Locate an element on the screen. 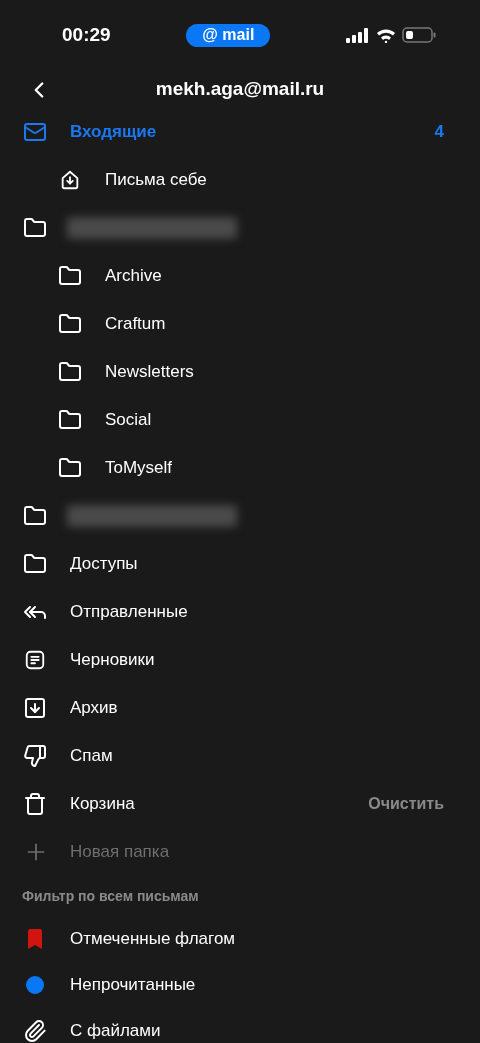 This screenshot has width=480, height=1043. filter-label: Непрочитанные is located at coordinates (133, 985).